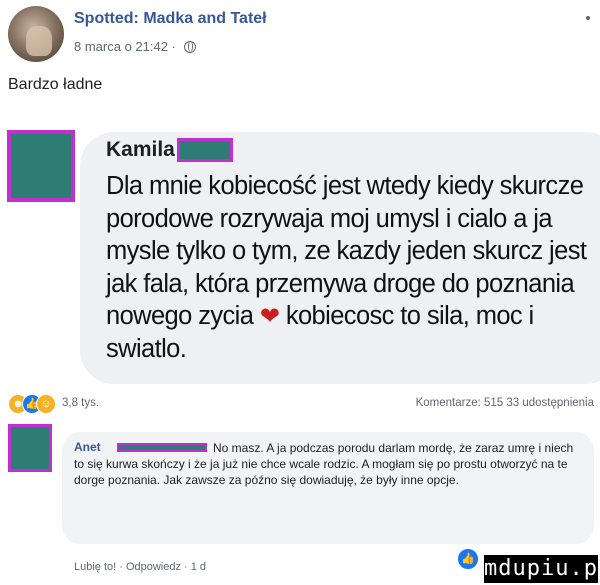  What do you see at coordinates (542, 569) in the screenshot?
I see `watermark-logo: mdupiu.pl` at bounding box center [542, 569].